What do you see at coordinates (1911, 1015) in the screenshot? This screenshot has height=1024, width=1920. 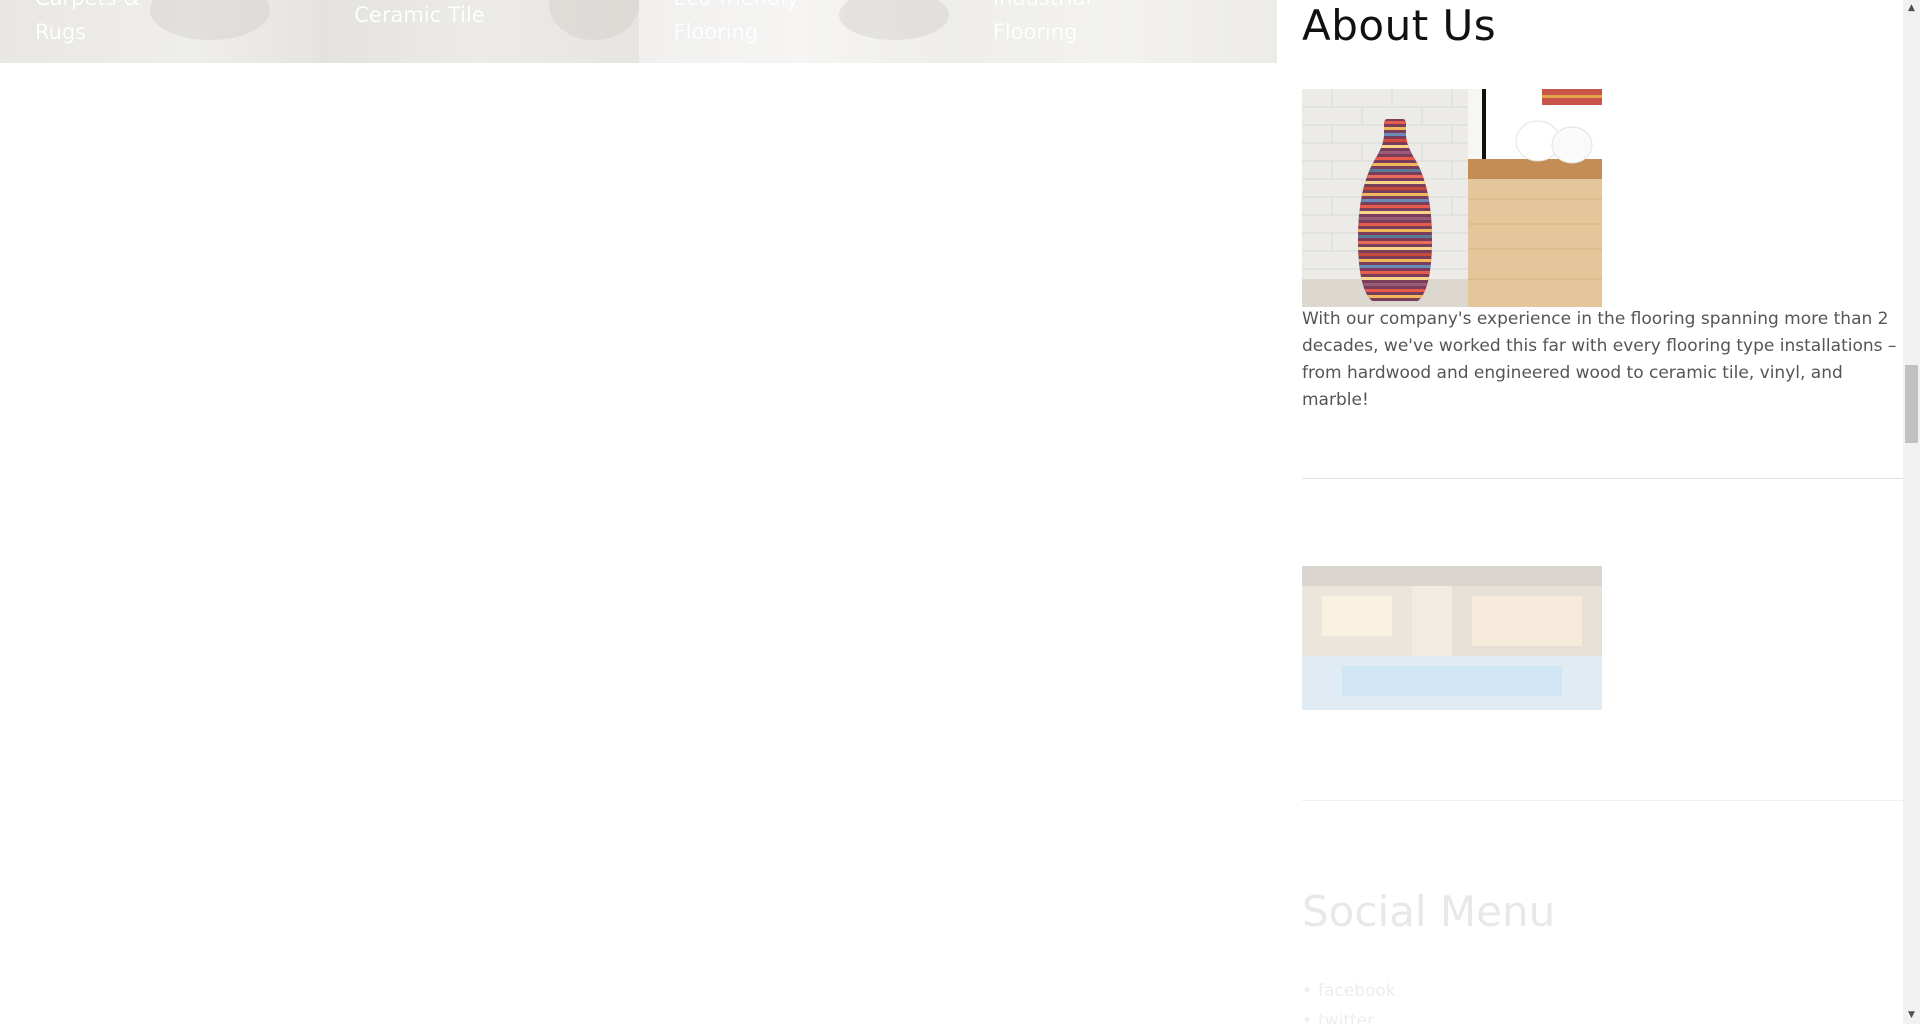 I see `triangle-down-icon: ▼` at bounding box center [1911, 1015].